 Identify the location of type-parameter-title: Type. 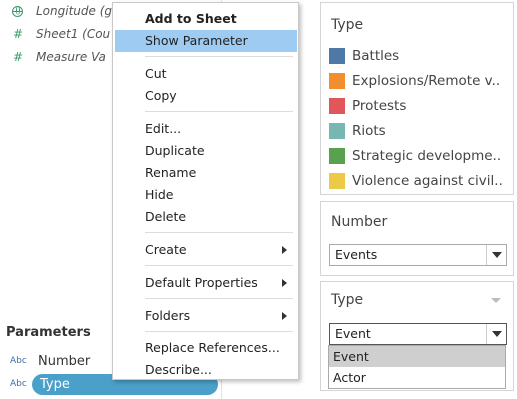
(347, 300).